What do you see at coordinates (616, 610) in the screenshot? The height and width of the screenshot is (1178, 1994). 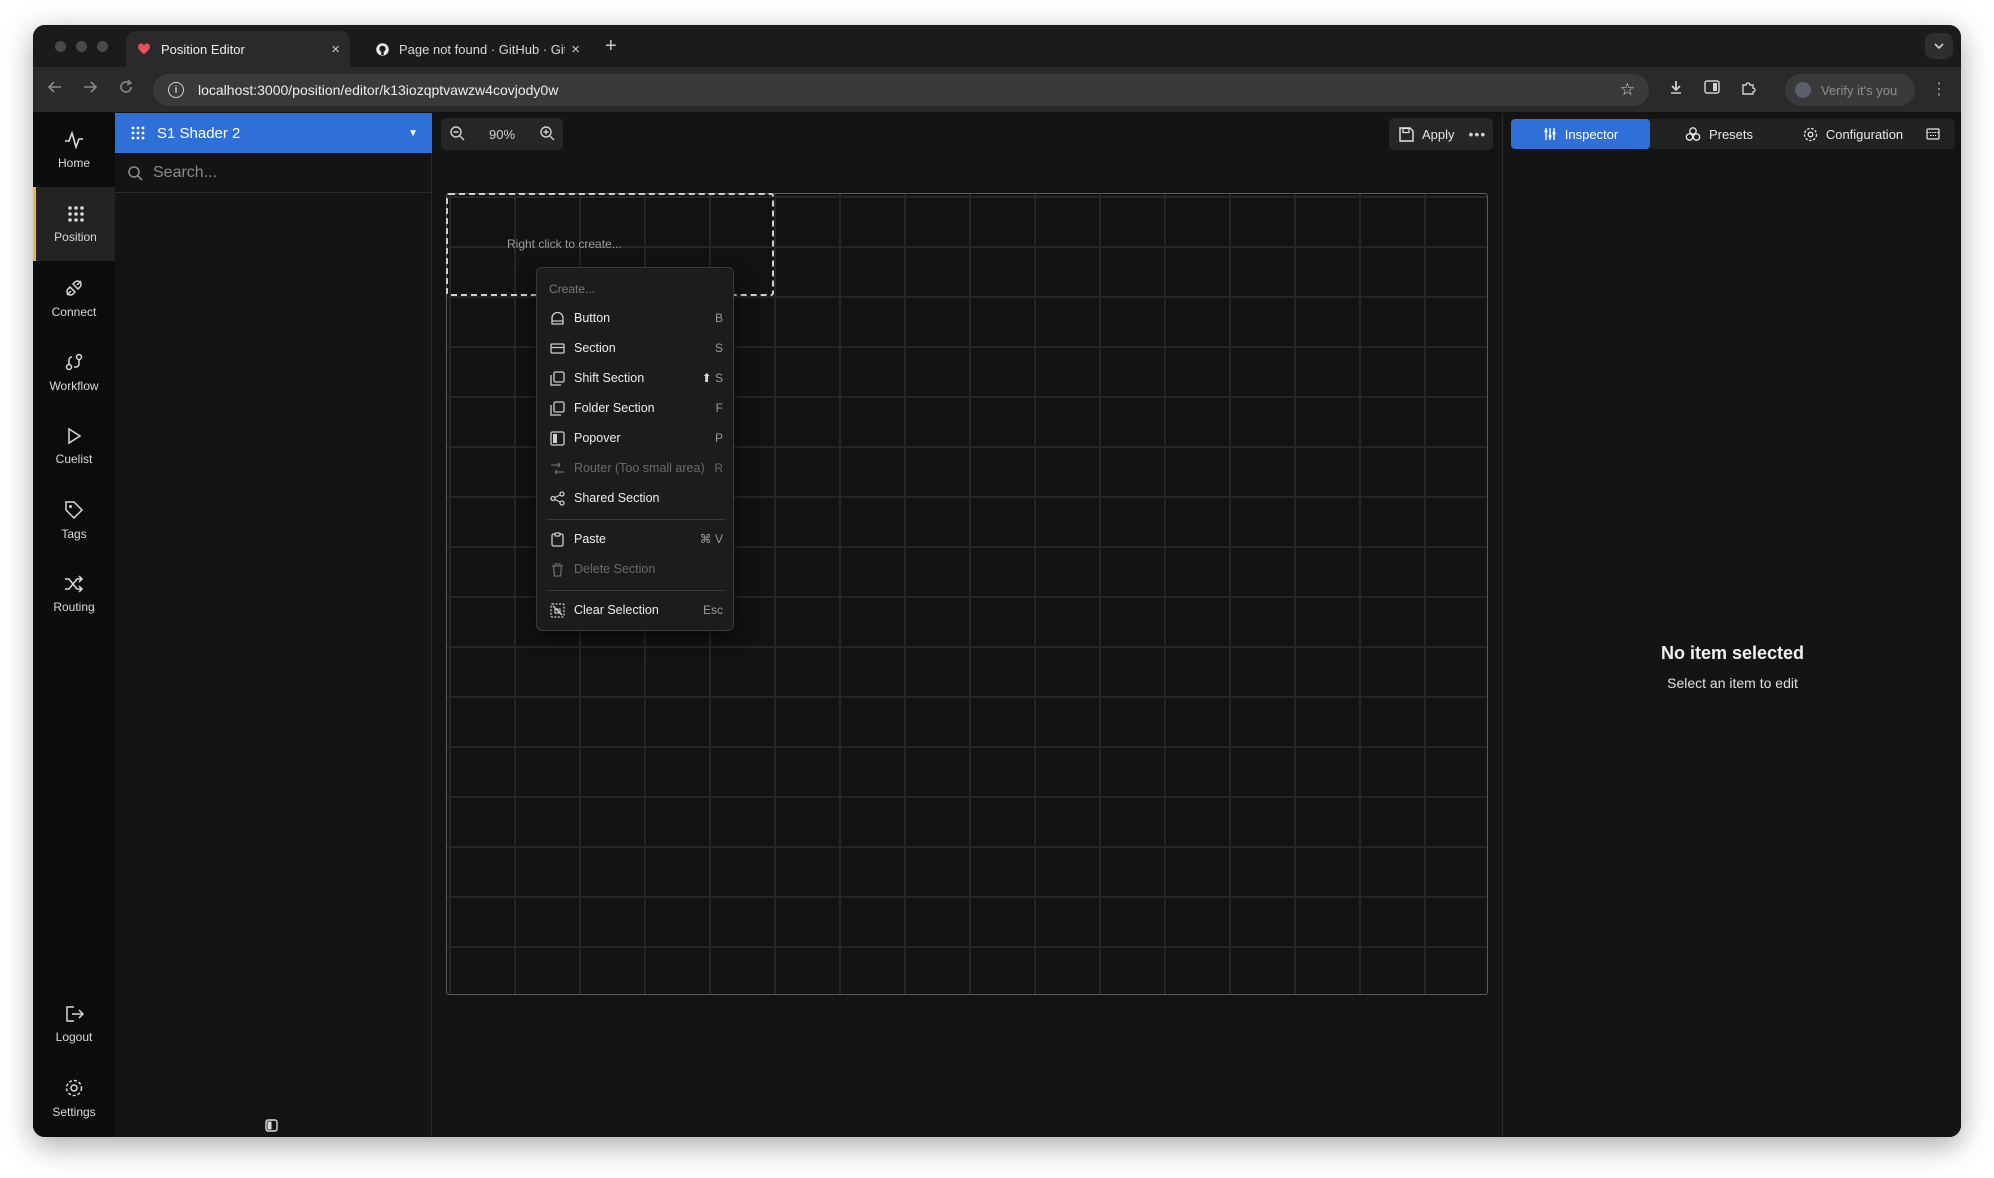 I see `menu-item-label: Clear Selection` at bounding box center [616, 610].